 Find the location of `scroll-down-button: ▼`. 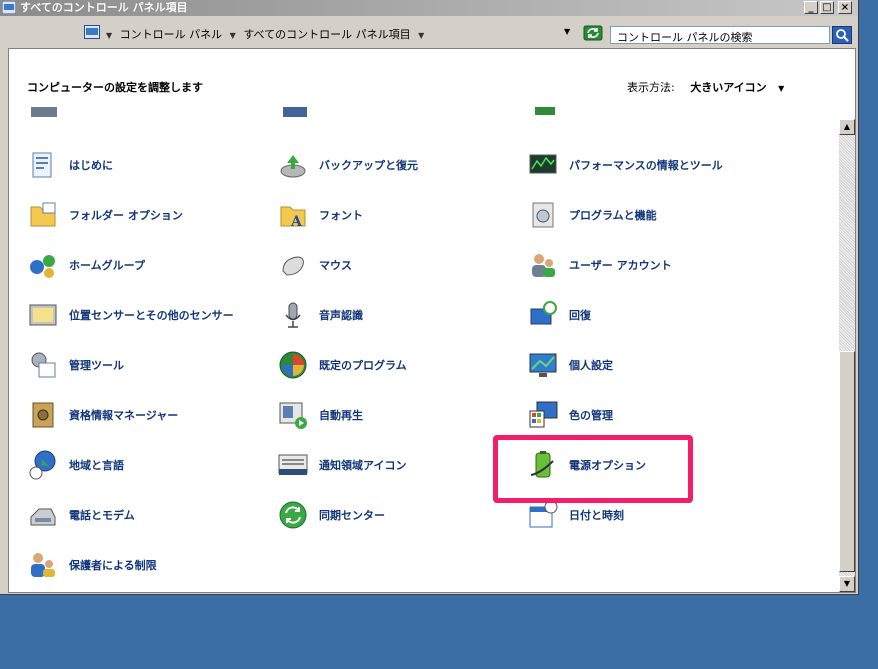

scroll-down-button: ▼ is located at coordinates (847, 584).